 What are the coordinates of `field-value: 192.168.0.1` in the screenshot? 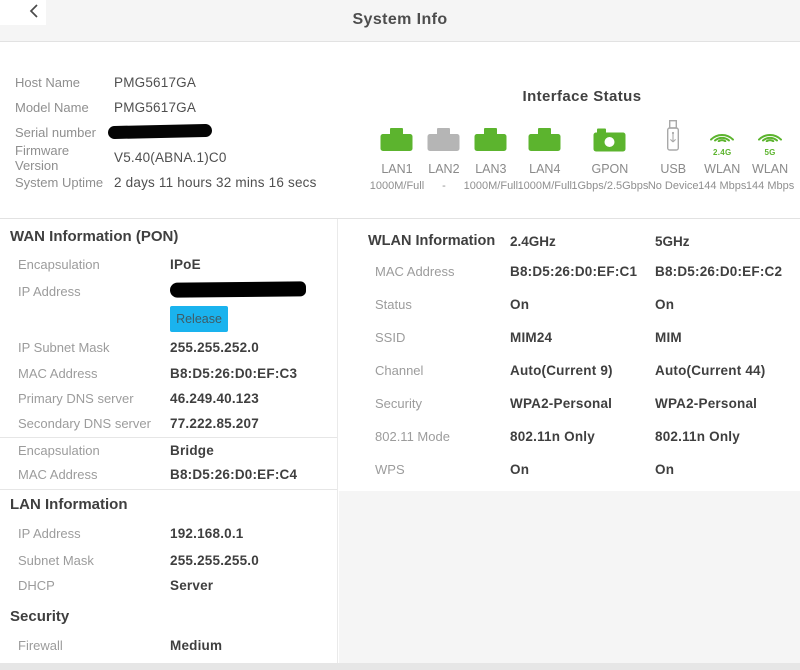 It's located at (207, 533).